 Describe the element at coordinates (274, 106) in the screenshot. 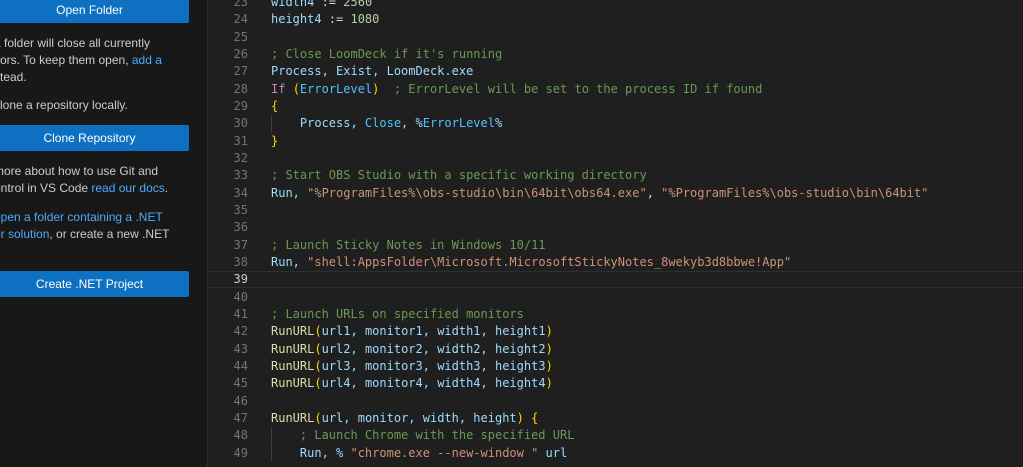

I see `code-text: {` at that location.